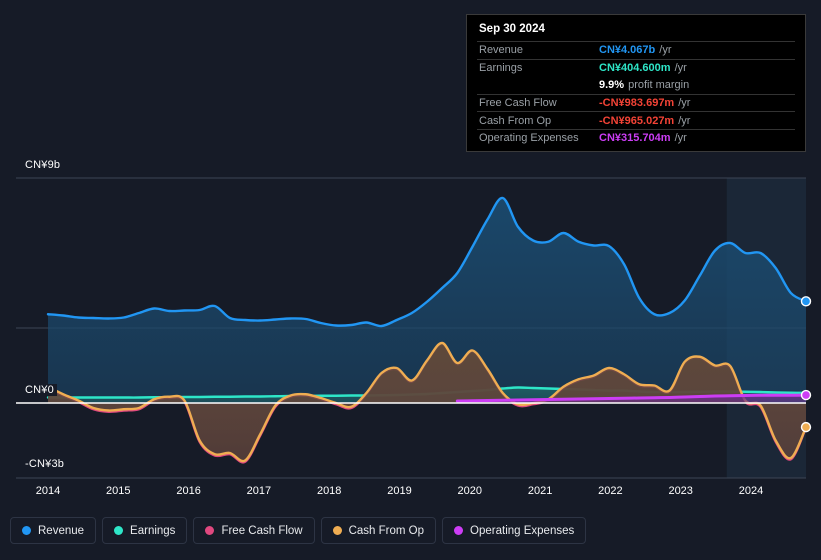 This screenshot has width=821, height=560. I want to click on tooltip-row: Revenue CN¥4.067b/yr, so click(636, 50).